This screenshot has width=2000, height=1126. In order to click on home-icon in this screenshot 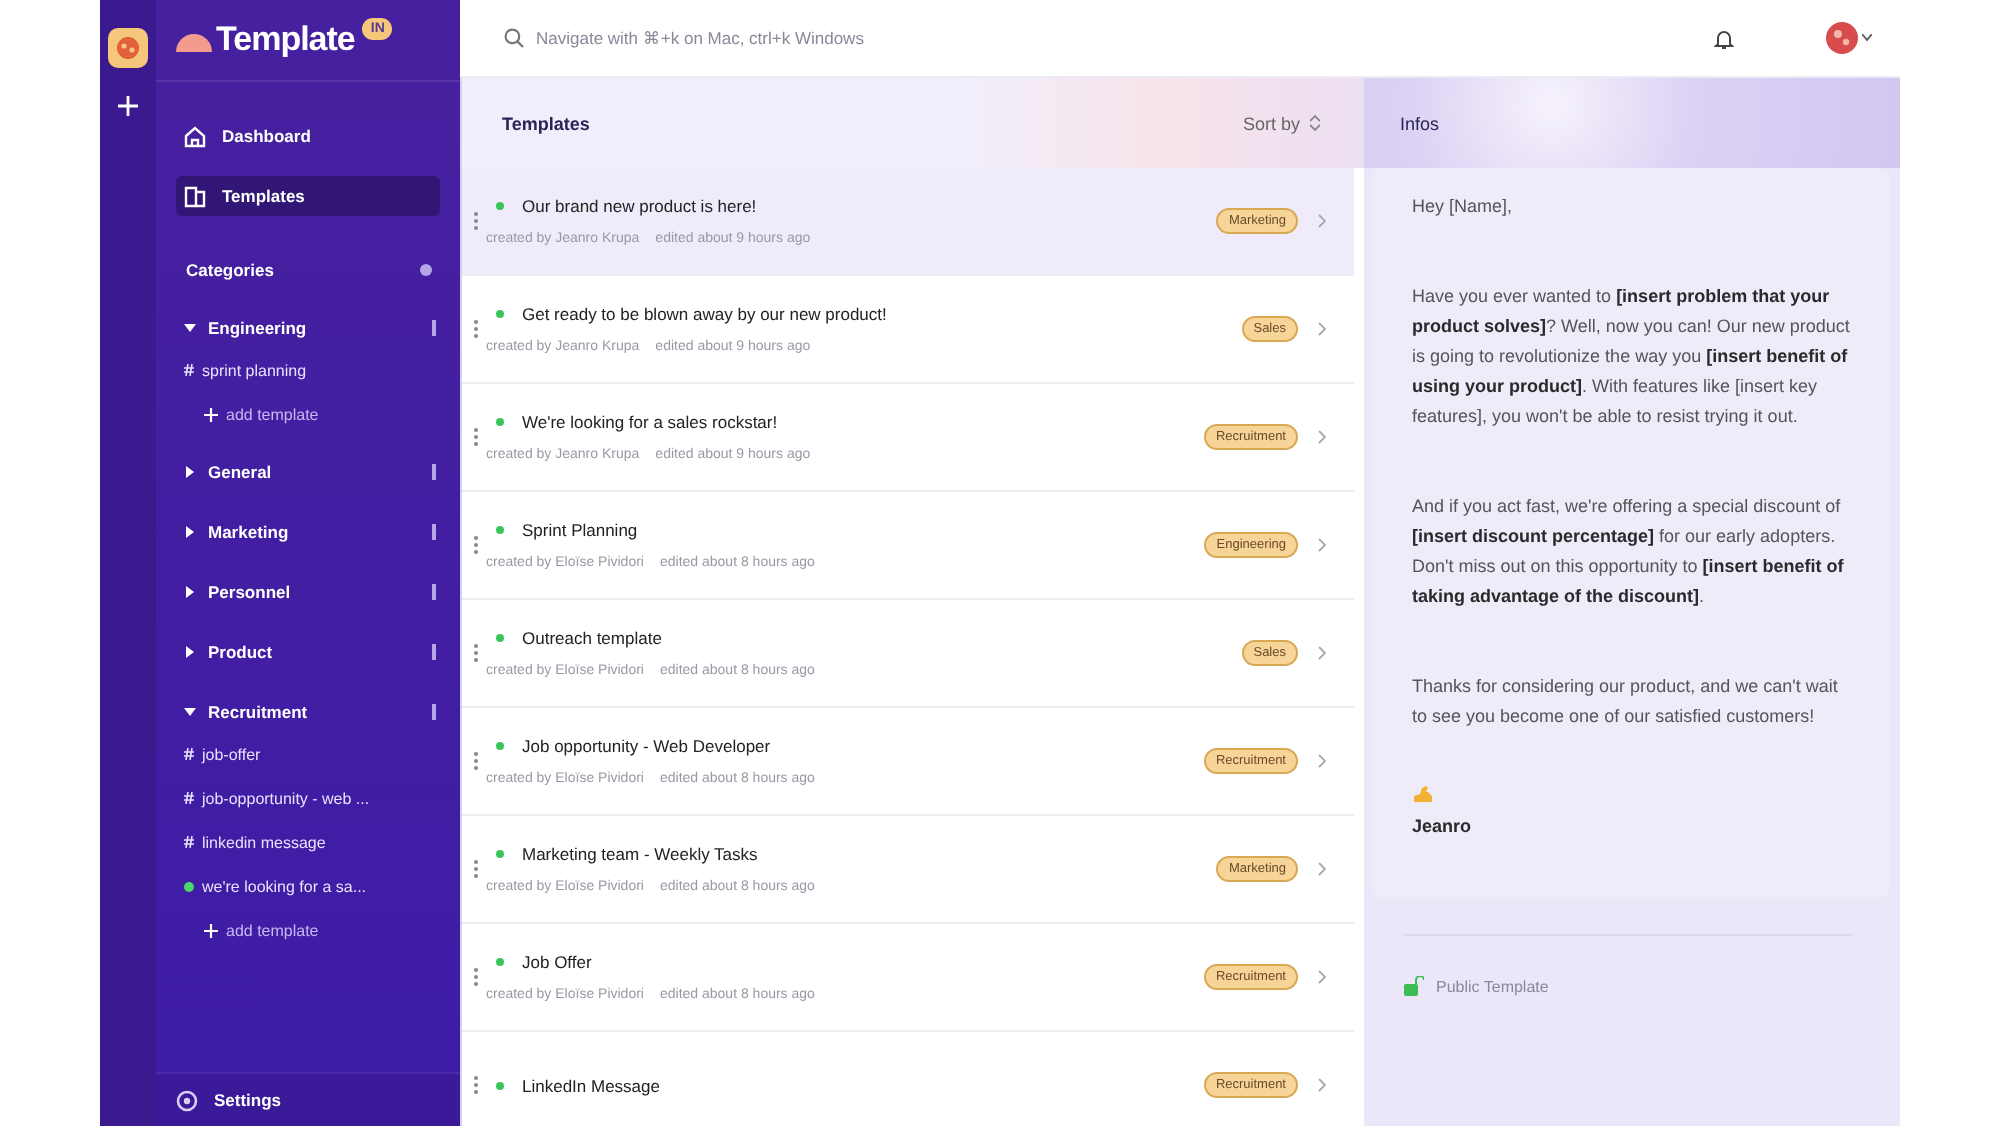, I will do `click(195, 136)`.